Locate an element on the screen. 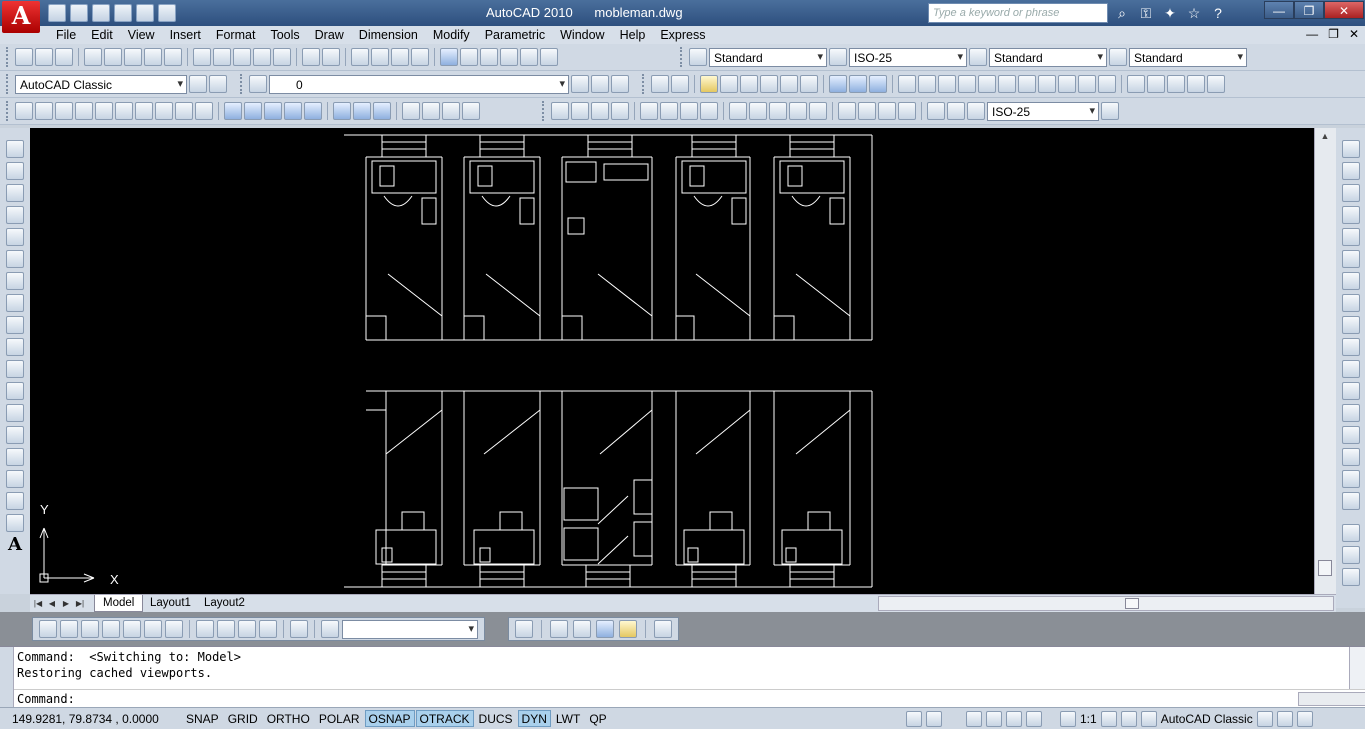  application-menu-button: A is located at coordinates (21, 17).